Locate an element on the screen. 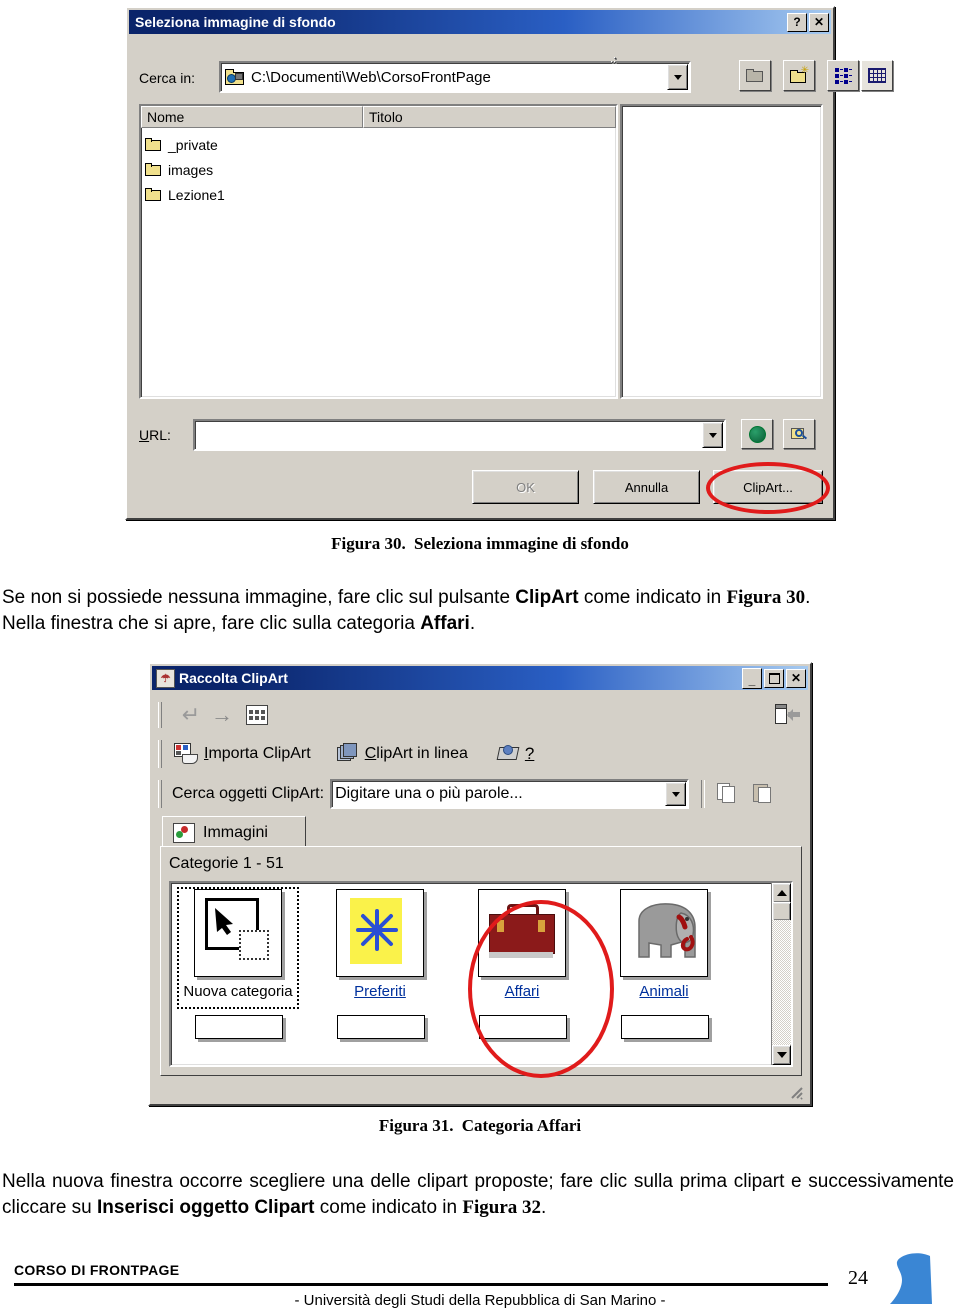 This screenshot has height=1313, width=960. details-view-icon is located at coordinates (877, 75).